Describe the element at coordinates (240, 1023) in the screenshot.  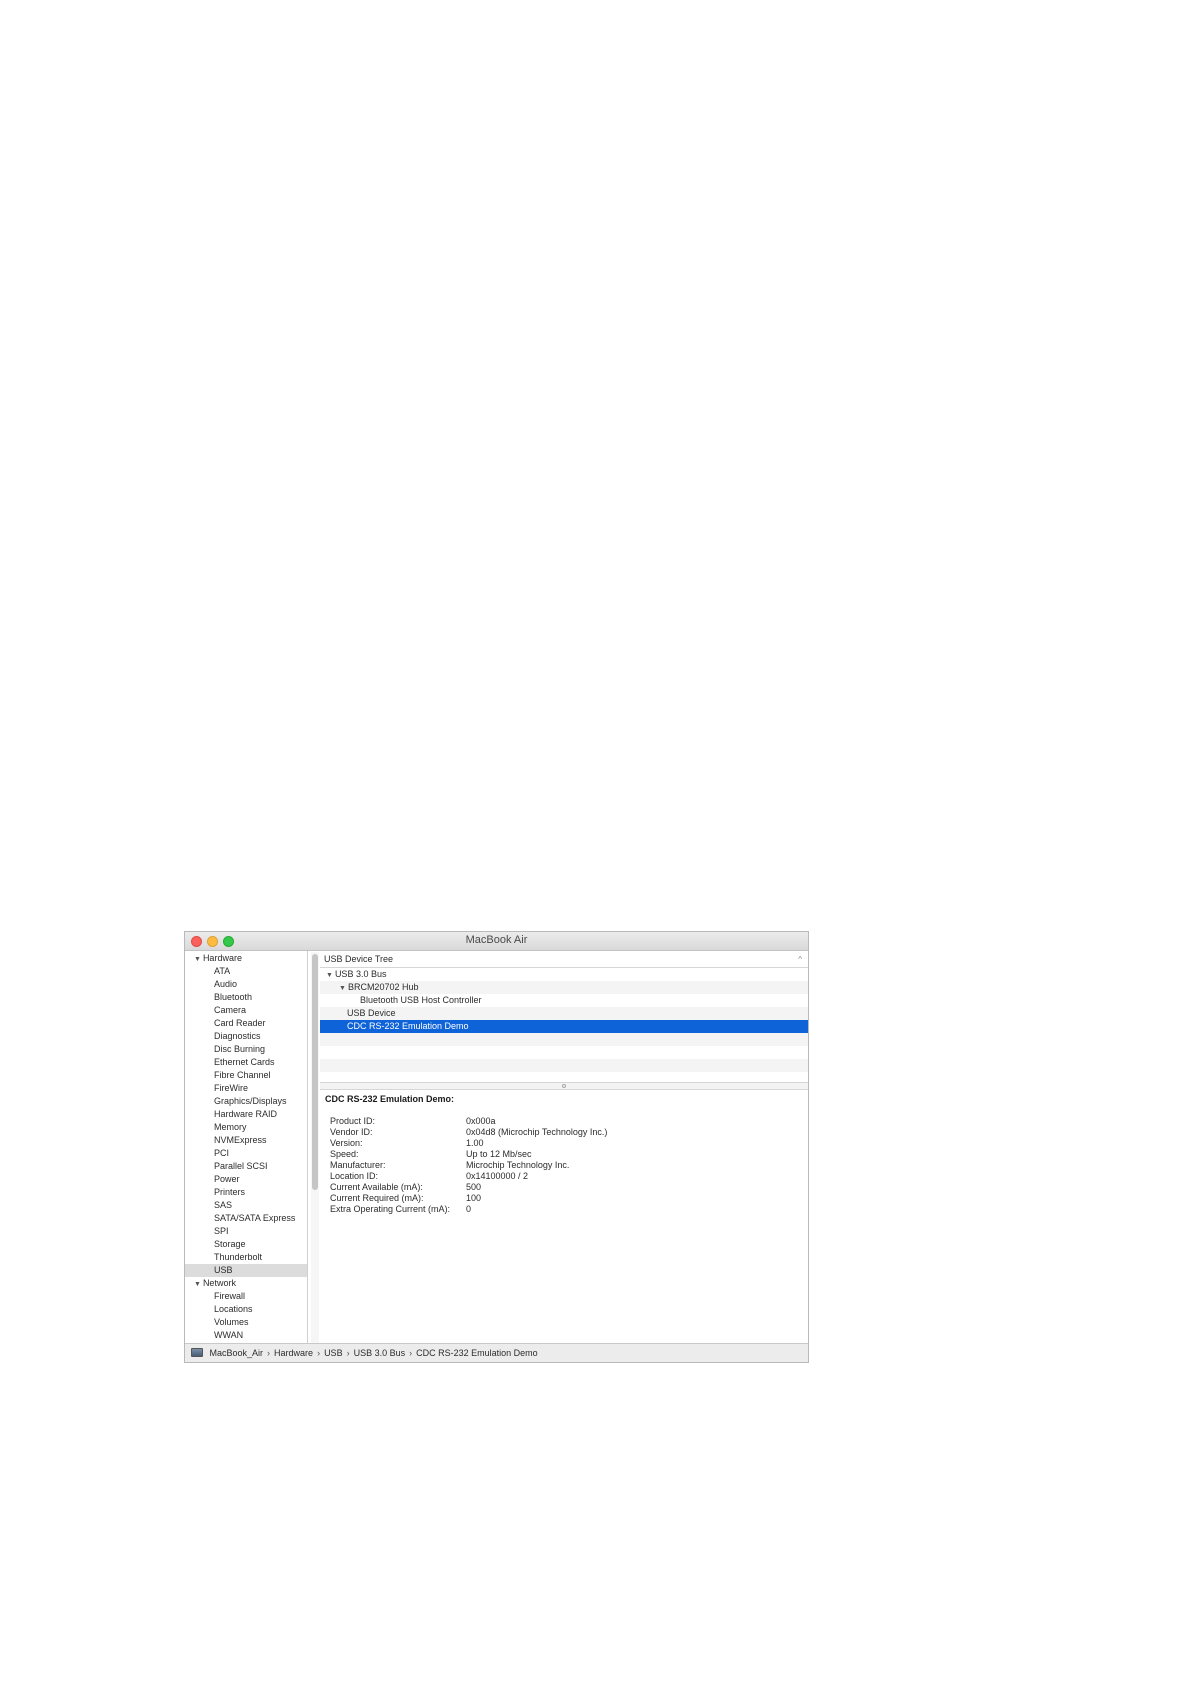
I see `sidebar-item-label: Card Reader` at that location.